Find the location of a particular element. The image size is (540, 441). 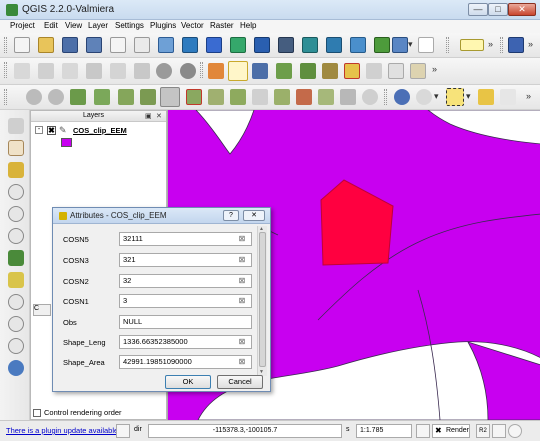

copy-features-icon is located at coordinates (396, 71).